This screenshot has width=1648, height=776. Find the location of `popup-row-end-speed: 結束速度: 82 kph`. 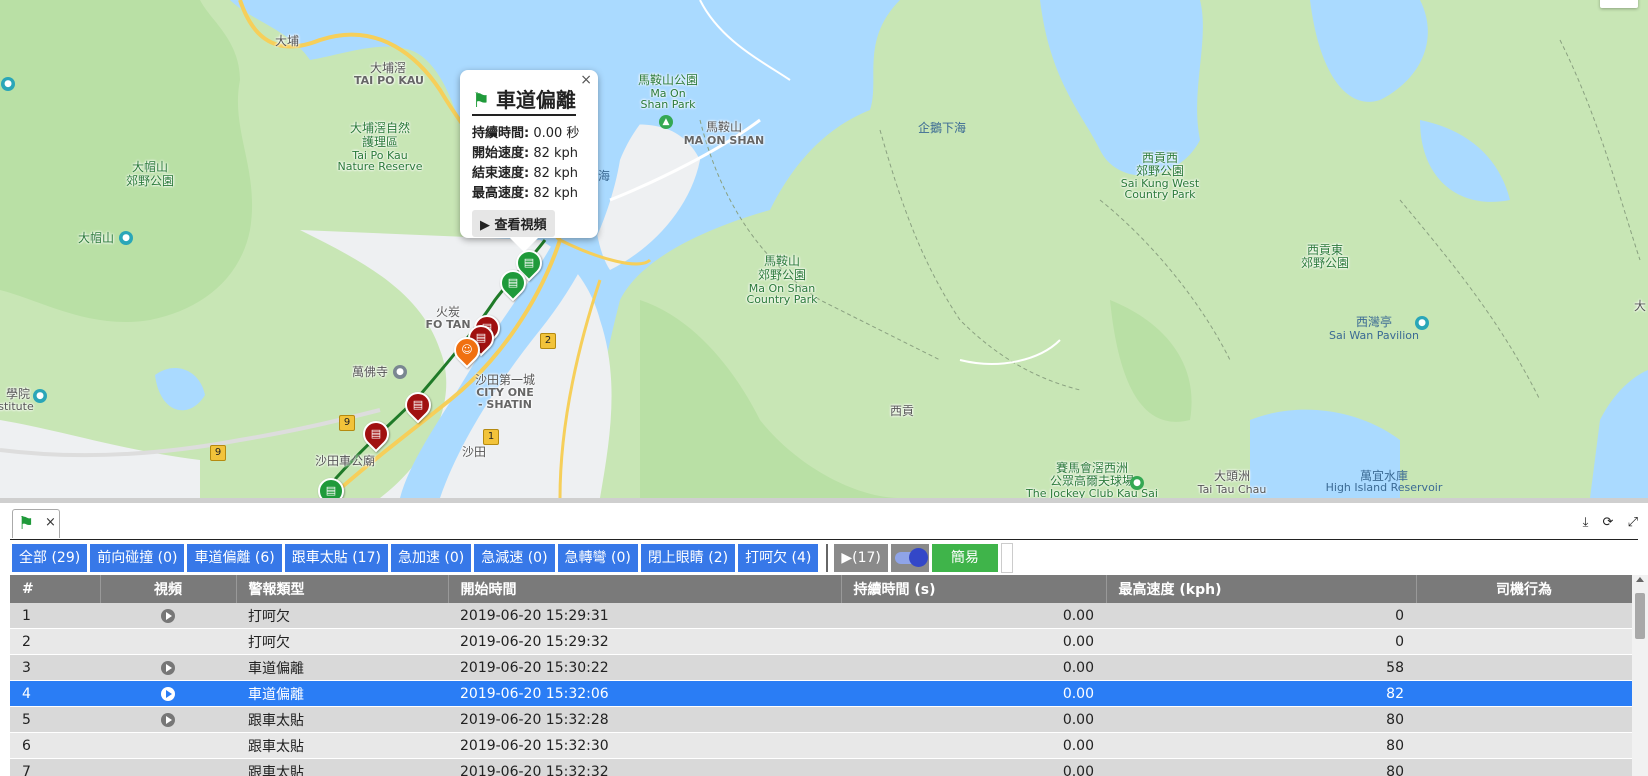

popup-row-end-speed: 結束速度: 82 kph is located at coordinates (525, 173).